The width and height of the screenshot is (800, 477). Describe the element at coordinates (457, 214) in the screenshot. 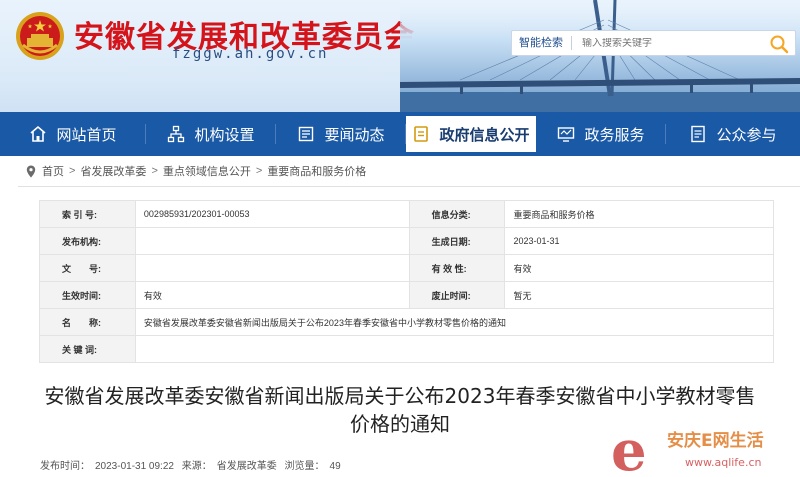

I see `info-key: 信息分类:` at that location.